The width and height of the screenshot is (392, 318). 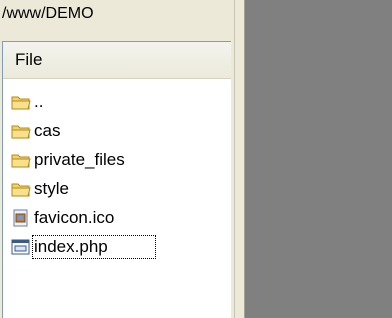 What do you see at coordinates (117, 101) in the screenshot?
I see `list-item-parent-folder: ..` at bounding box center [117, 101].